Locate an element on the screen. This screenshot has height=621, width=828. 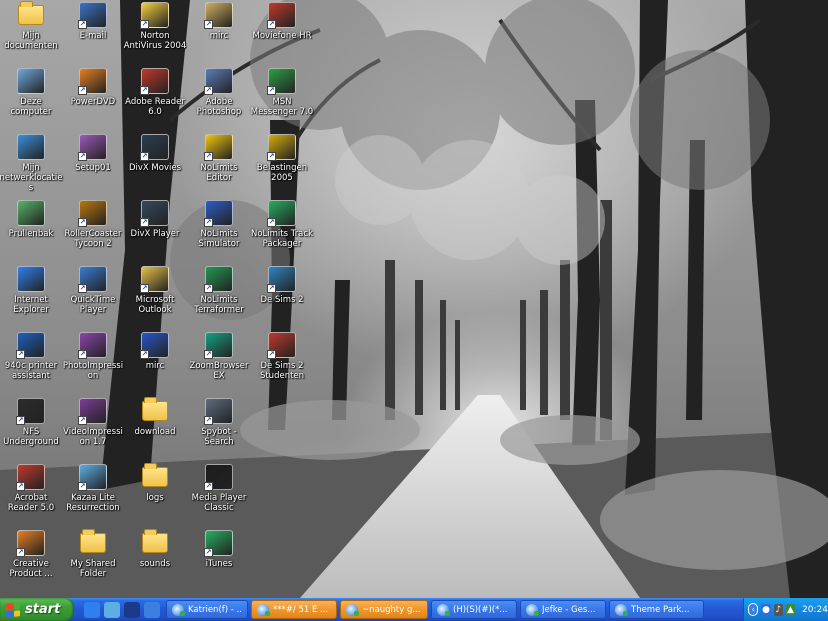
de-sims-2-studenten-icon: ↗ is located at coordinates (281, 345).